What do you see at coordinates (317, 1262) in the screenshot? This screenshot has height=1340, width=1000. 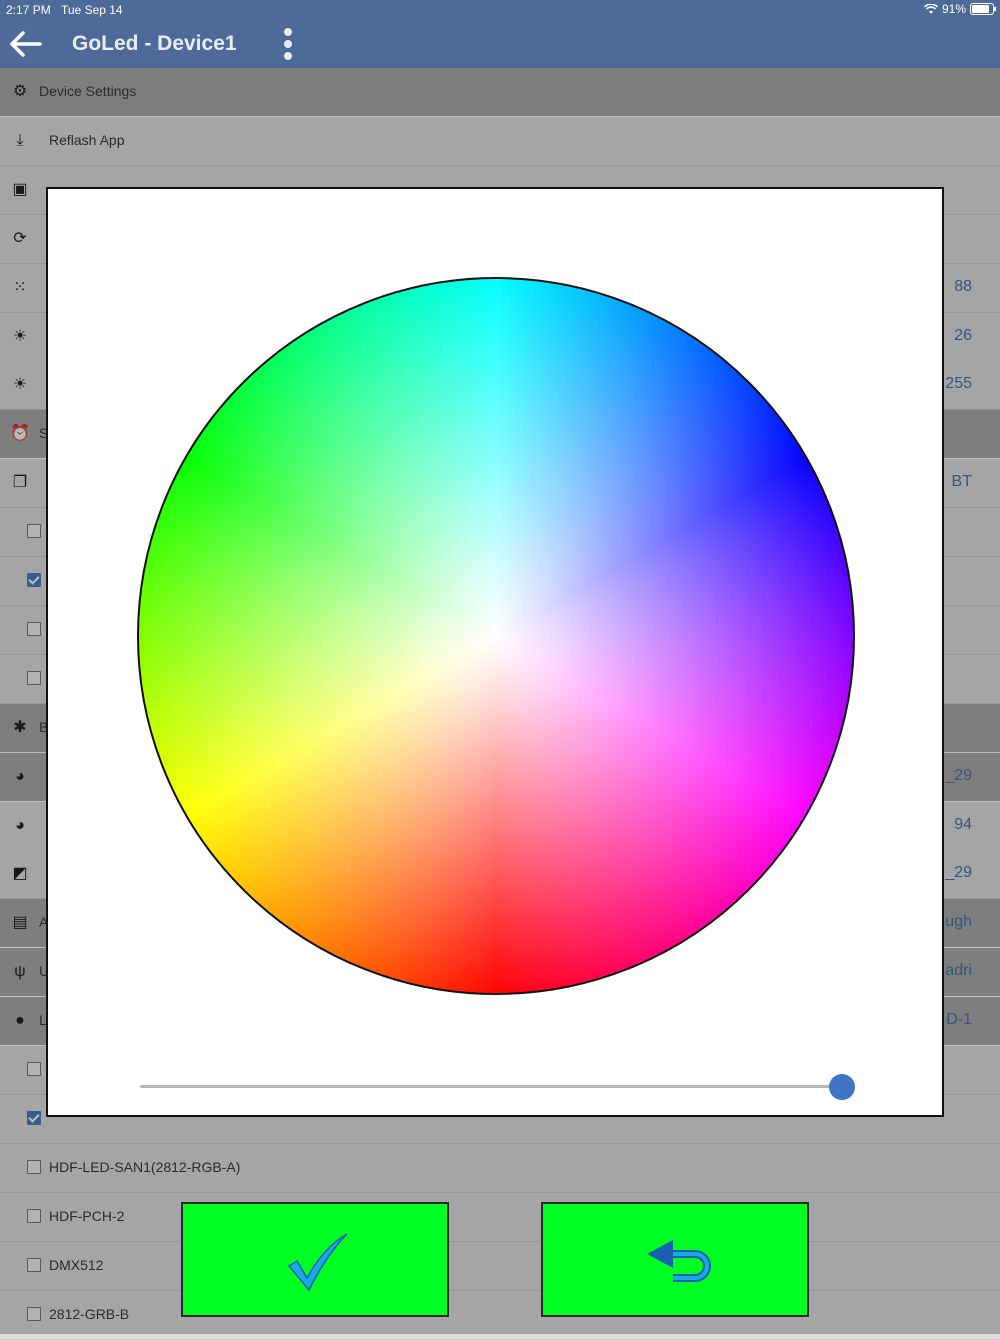 I see `checkmark-icon` at bounding box center [317, 1262].